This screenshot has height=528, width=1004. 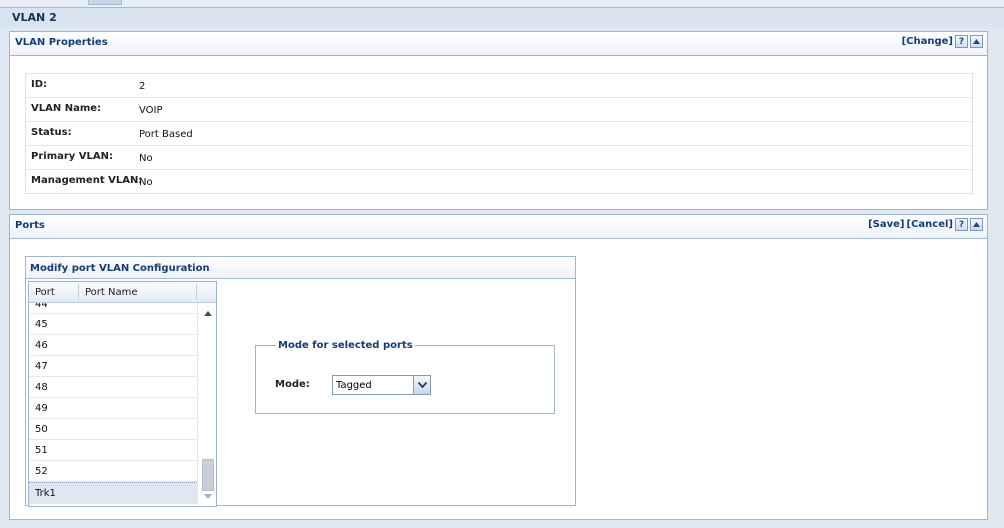 I want to click on port-cell: 45, so click(x=41, y=324).